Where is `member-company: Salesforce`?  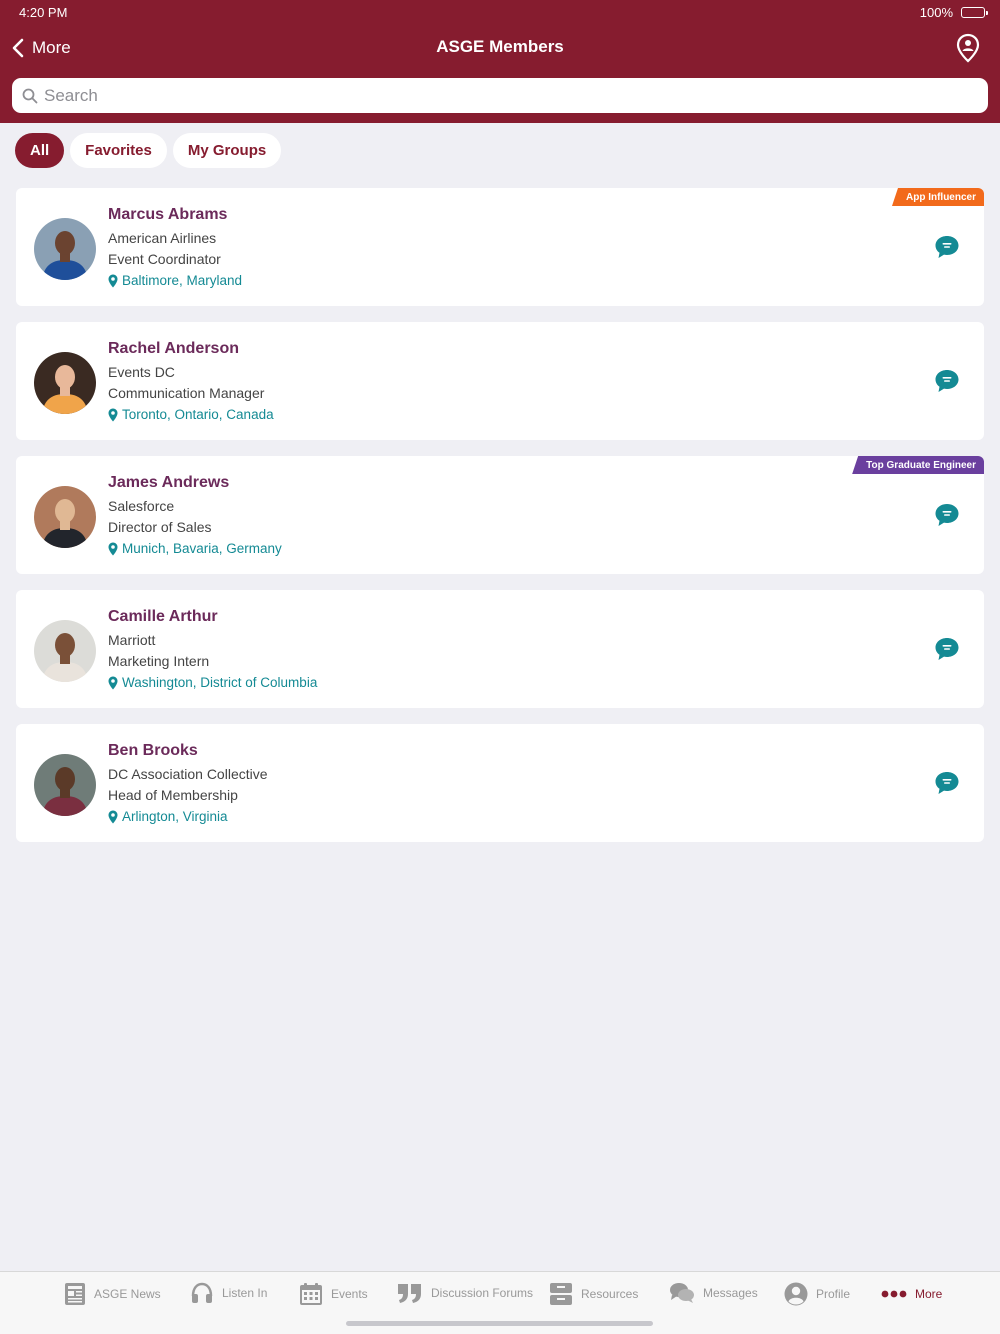 member-company: Salesforce is located at coordinates (141, 506).